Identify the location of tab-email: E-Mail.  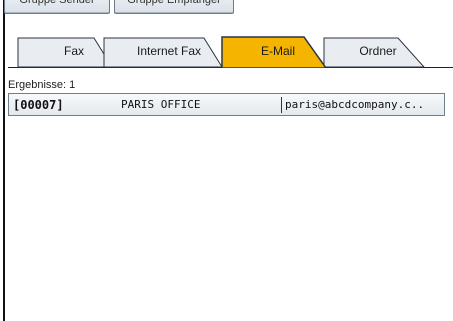
(278, 52).